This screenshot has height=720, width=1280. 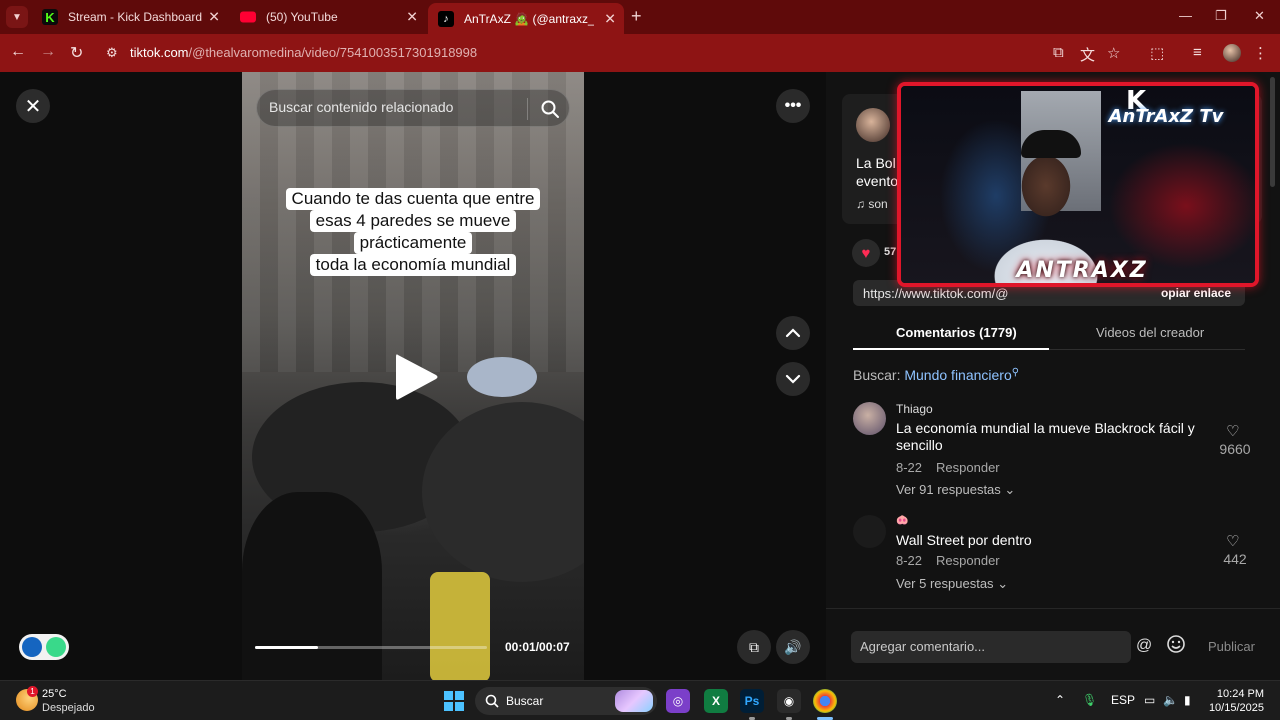 What do you see at coordinates (525, 701) in the screenshot?
I see `taskbar-search-label: Buscar` at bounding box center [525, 701].